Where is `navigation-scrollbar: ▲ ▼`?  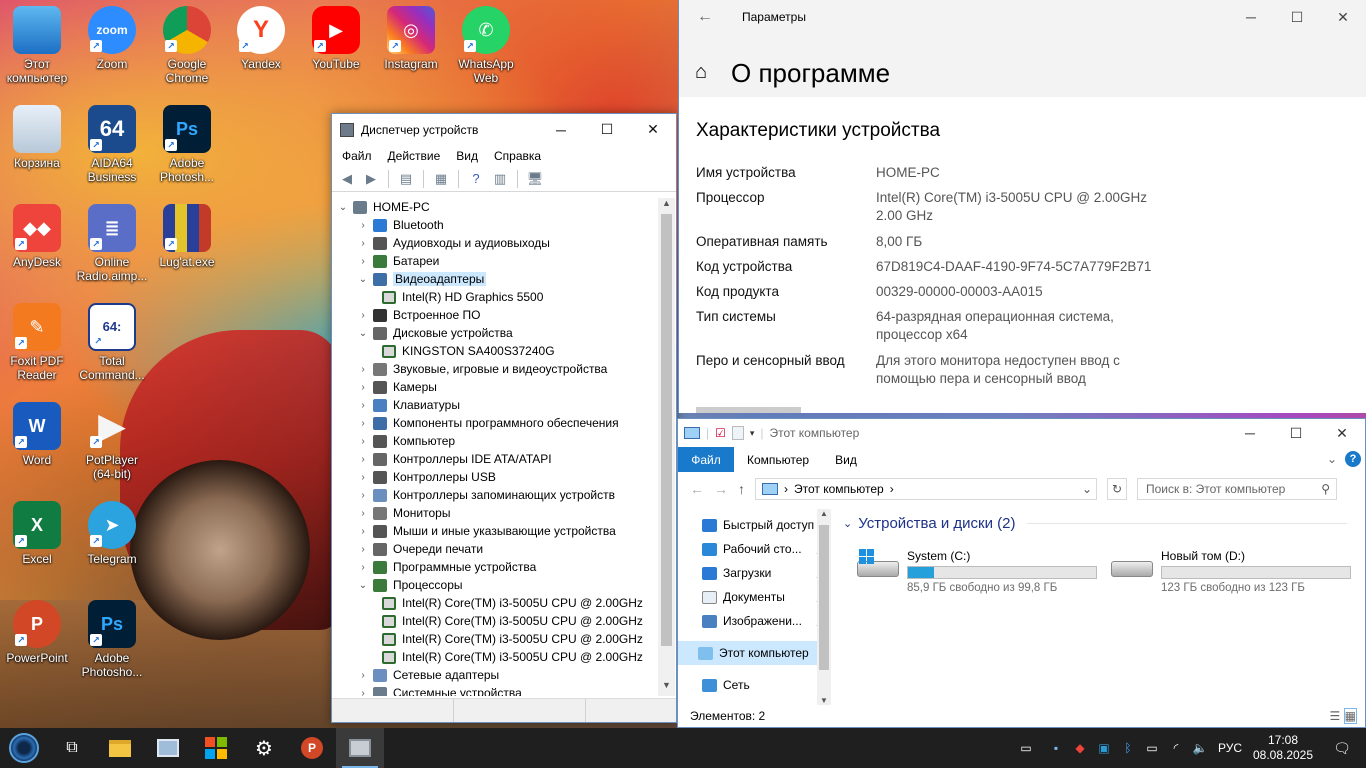
navigation-scrollbar: ▲ ▼ is located at coordinates (824, 607).